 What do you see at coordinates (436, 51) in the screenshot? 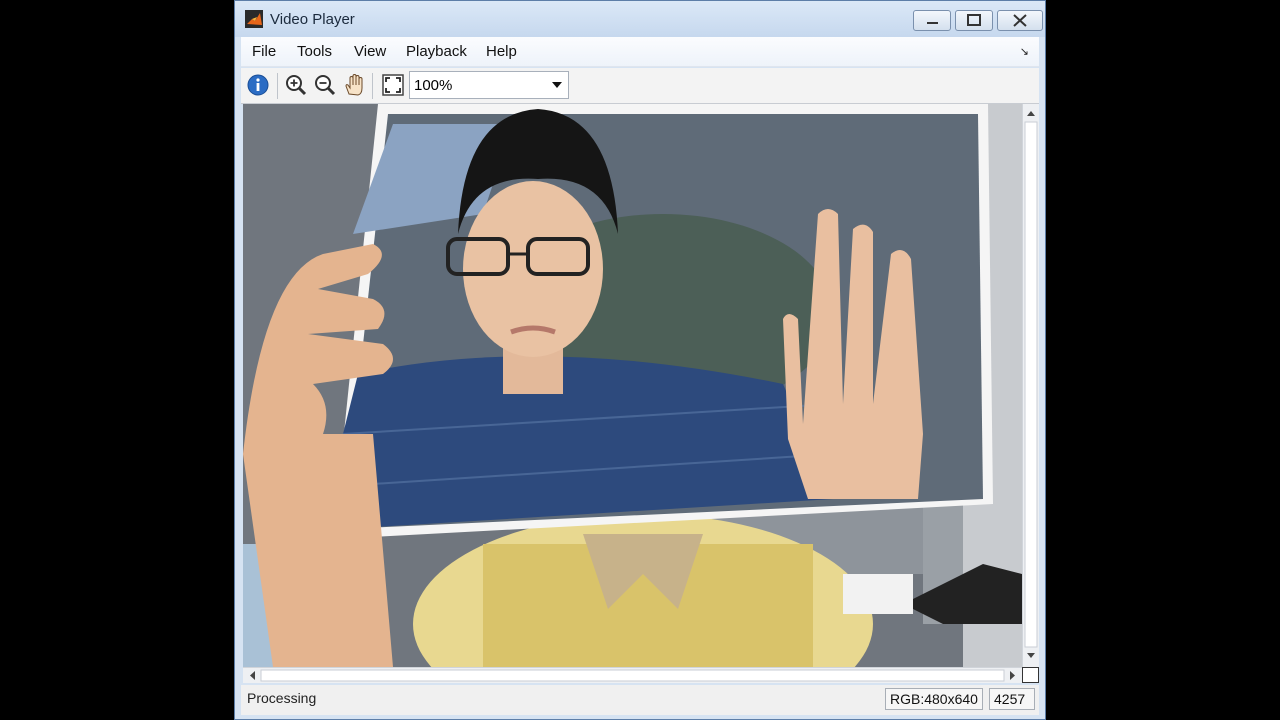
I see `menu-playback: Playback` at bounding box center [436, 51].